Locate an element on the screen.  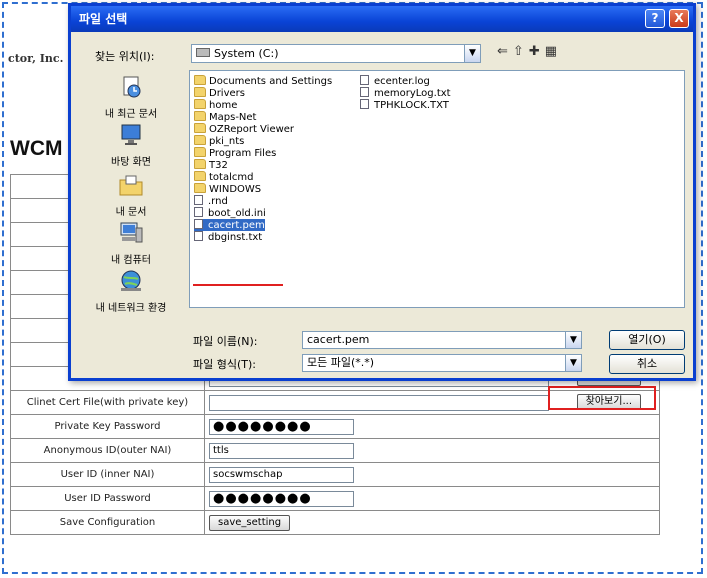
close-button: X is located at coordinates (679, 18).